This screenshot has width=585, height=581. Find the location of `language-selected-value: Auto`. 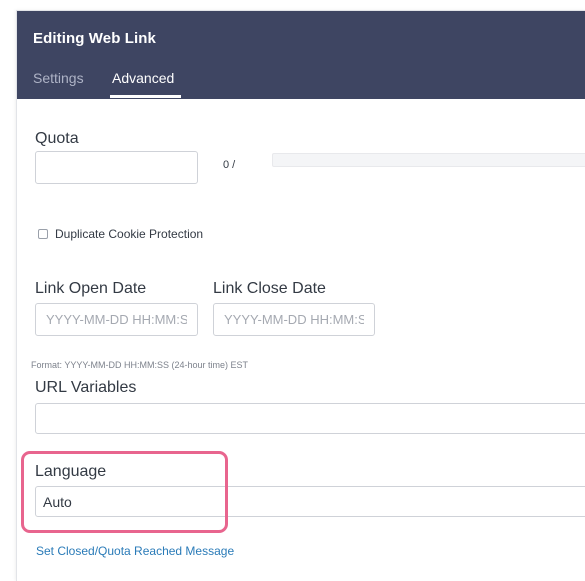

language-selected-value: Auto is located at coordinates (57, 502).